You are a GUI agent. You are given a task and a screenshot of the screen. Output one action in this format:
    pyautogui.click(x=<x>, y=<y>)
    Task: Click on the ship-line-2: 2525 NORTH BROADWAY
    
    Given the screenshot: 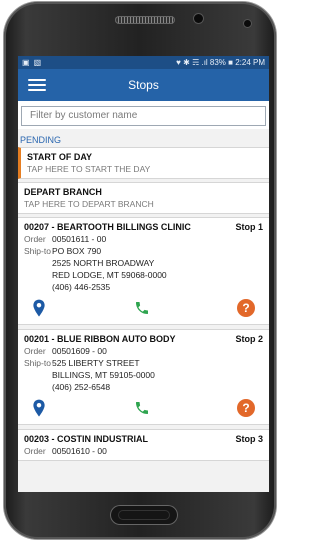 What is the action you would take?
    pyautogui.click(x=103, y=262)
    